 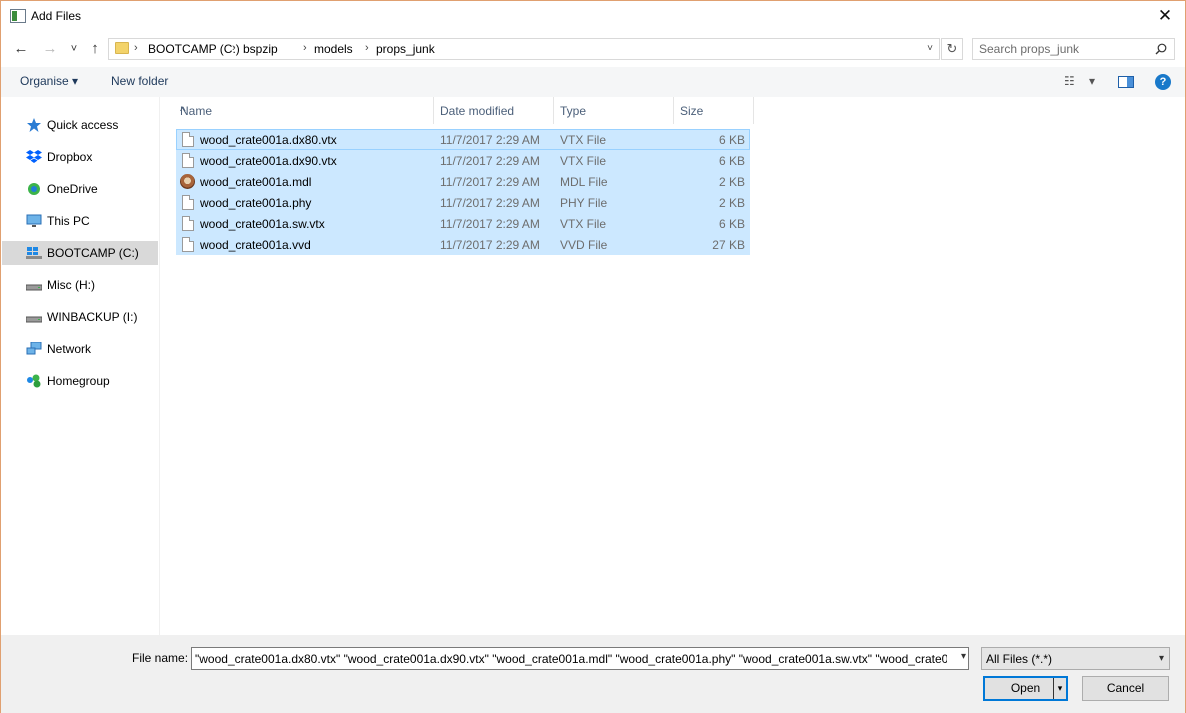 I want to click on file-name-input, so click(x=571, y=659).